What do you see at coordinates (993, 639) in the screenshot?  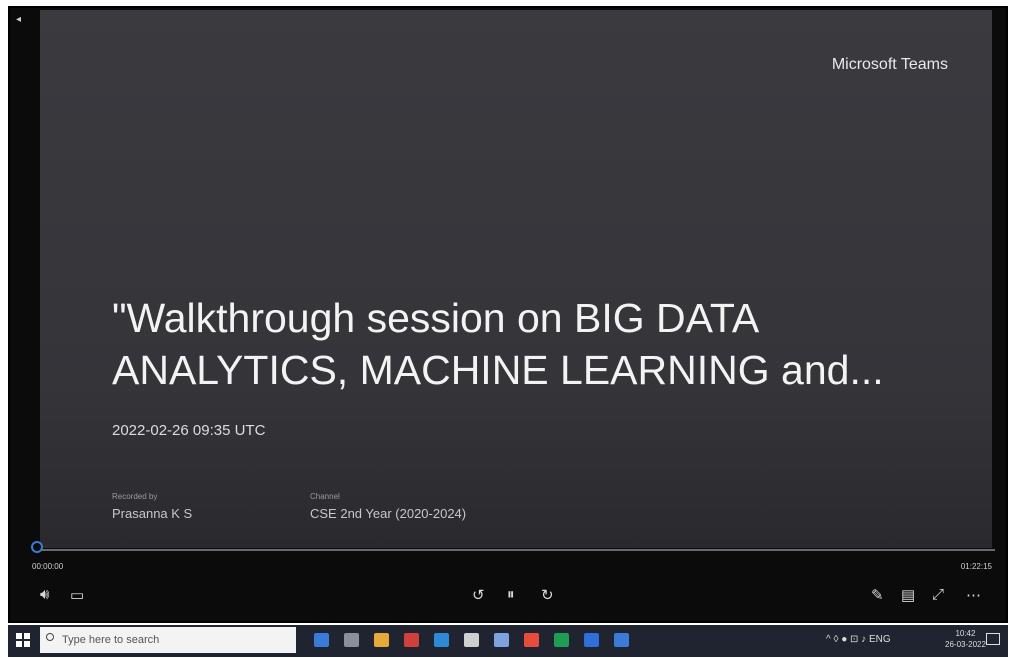 I see `notification-icon` at bounding box center [993, 639].